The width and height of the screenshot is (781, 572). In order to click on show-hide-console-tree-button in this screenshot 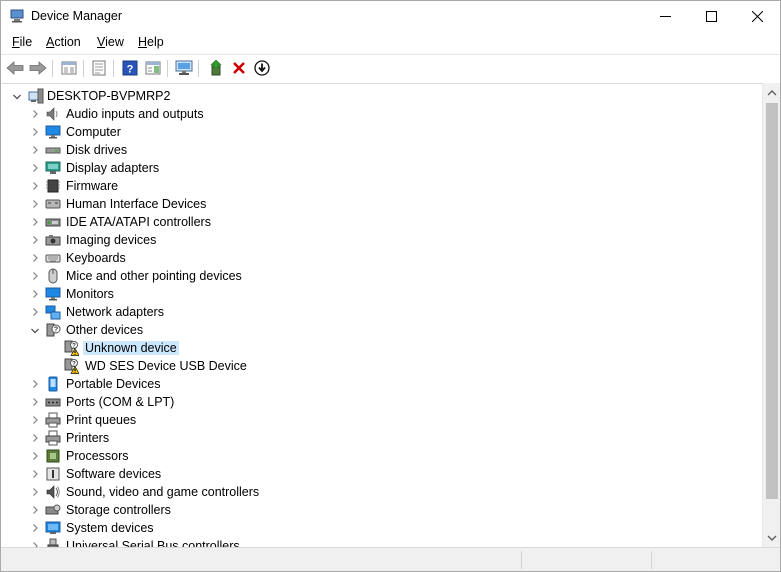, I will do `click(69, 68)`.